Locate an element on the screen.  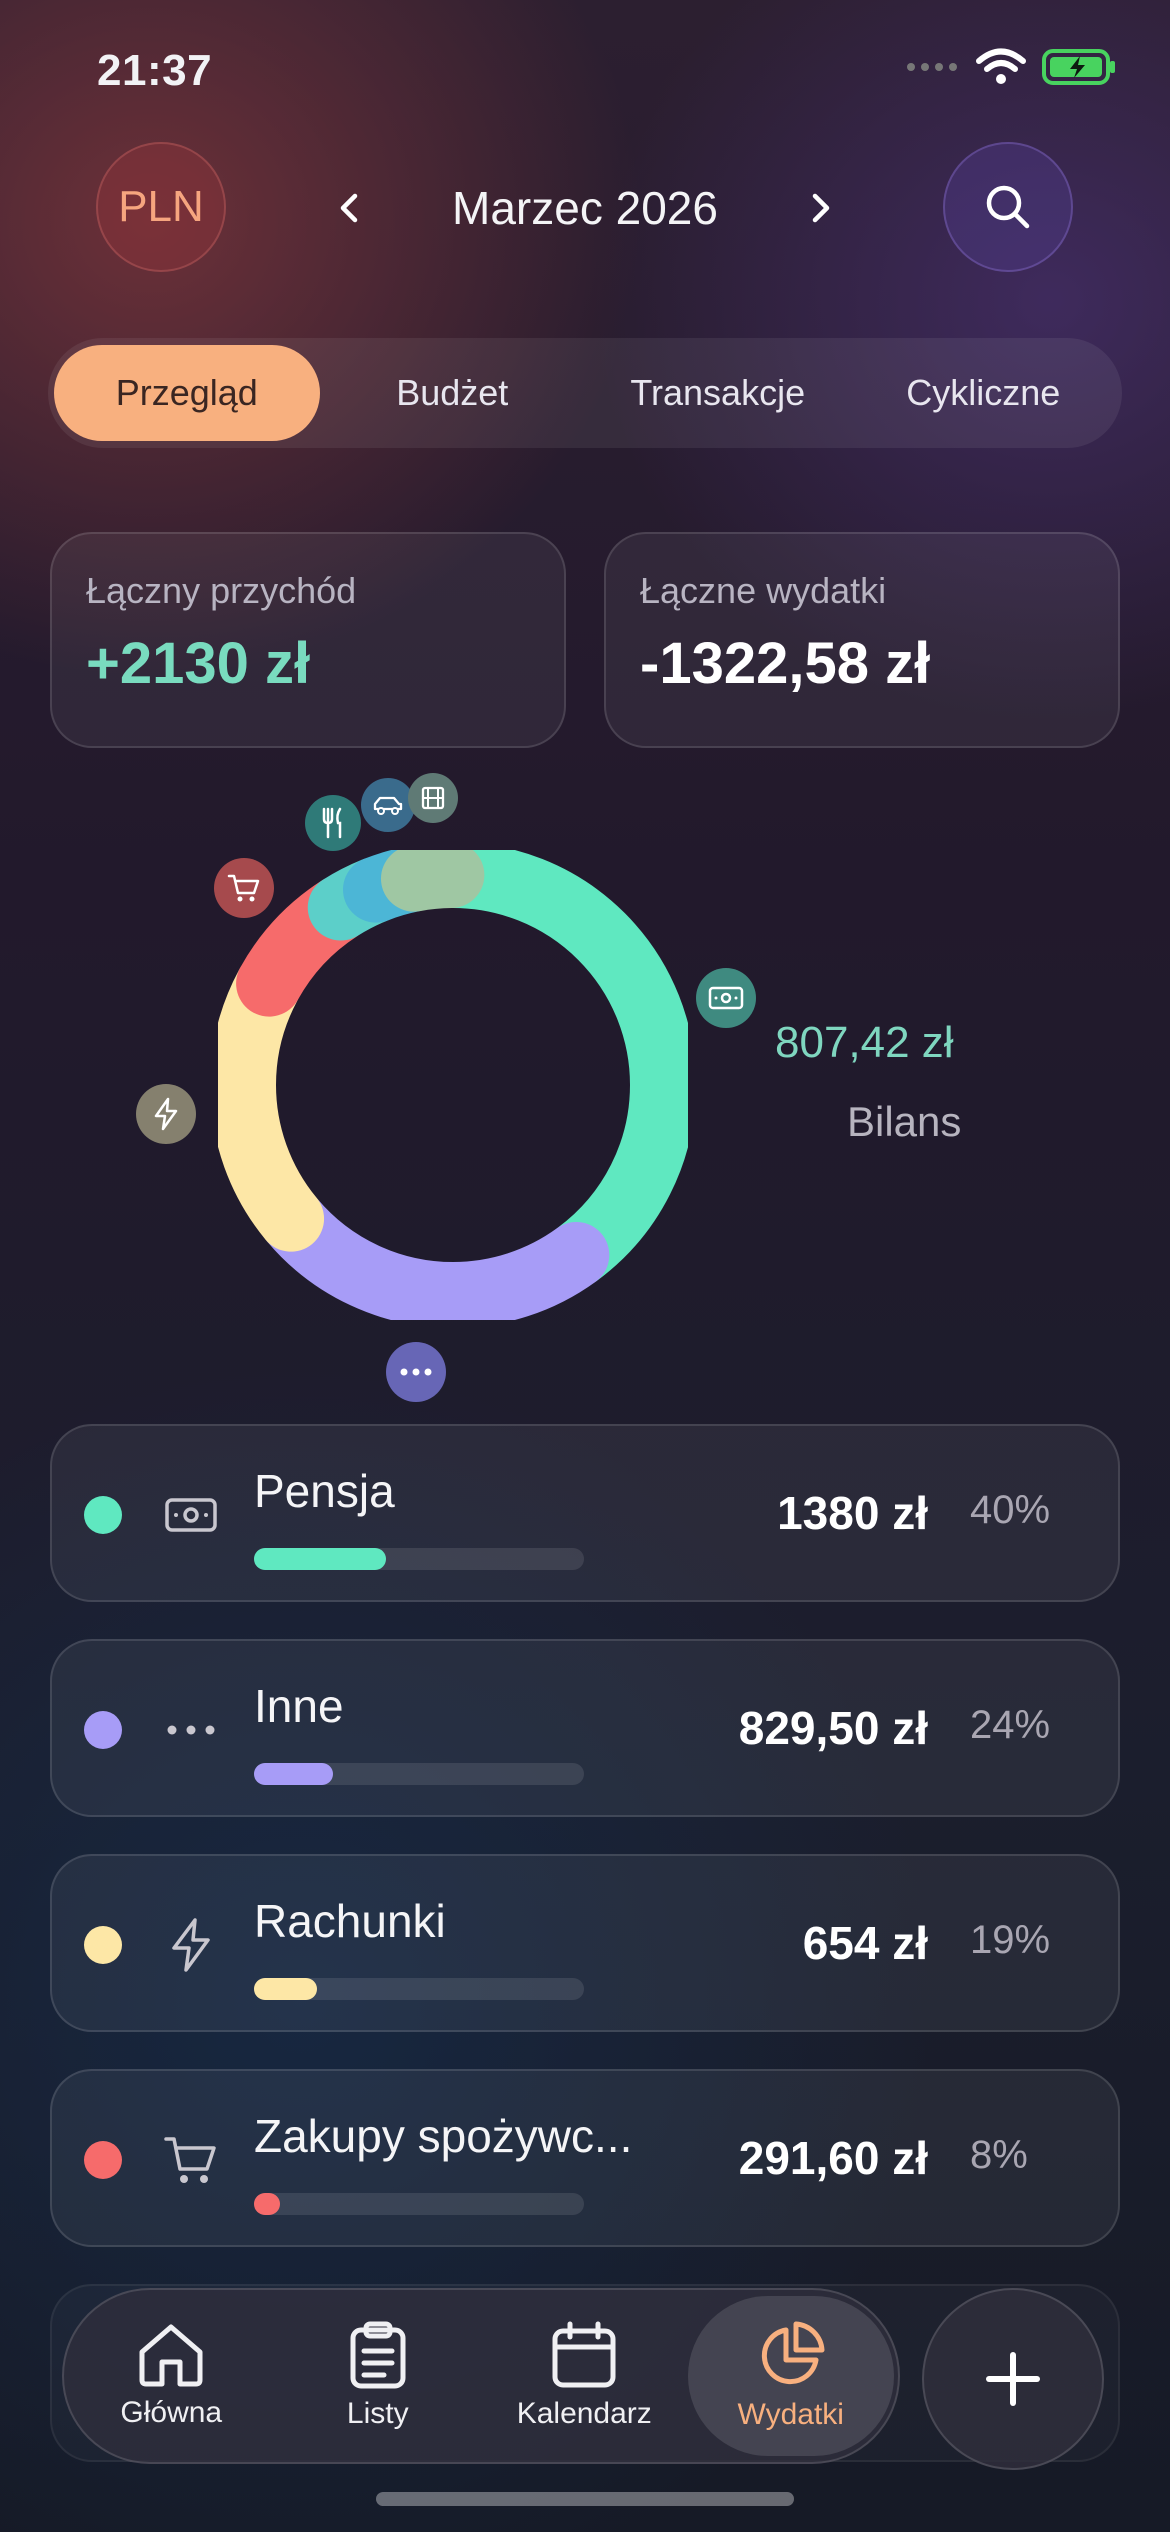
status-icons is located at coordinates (1012, 67).